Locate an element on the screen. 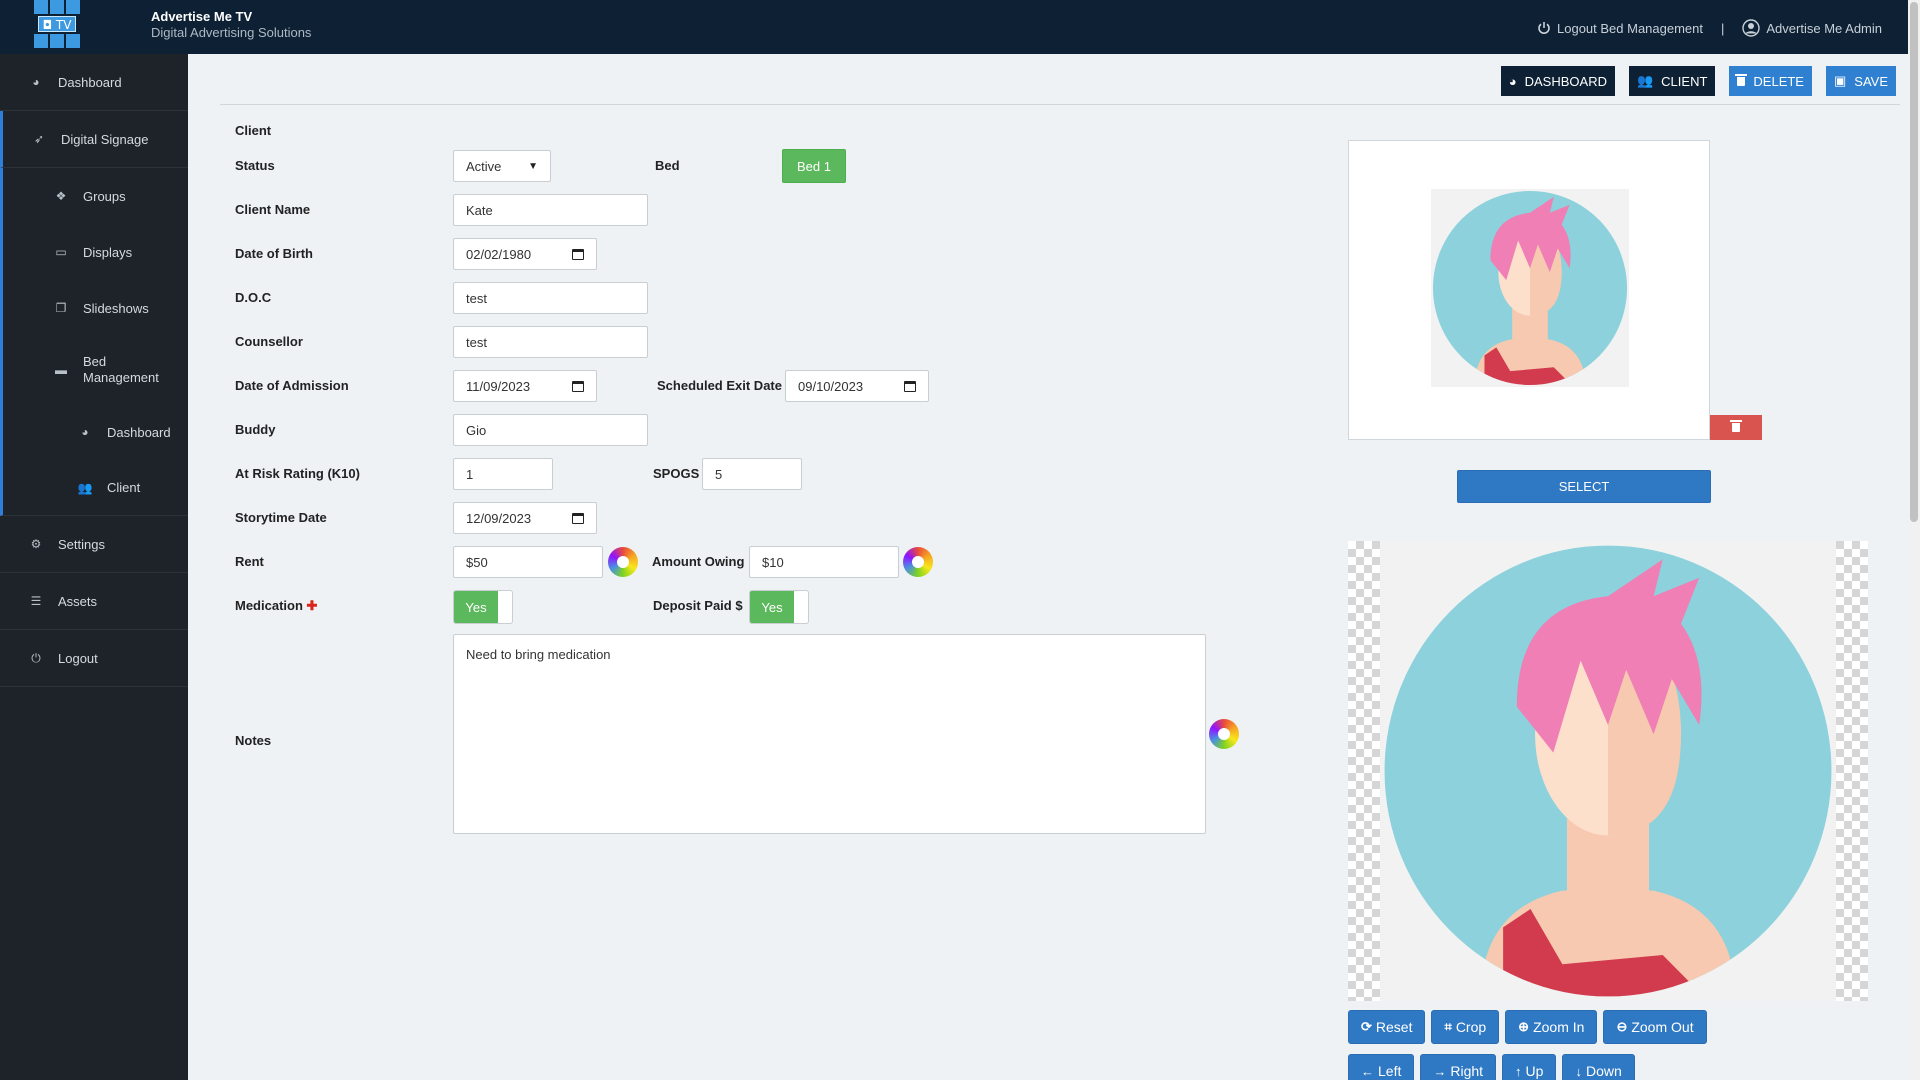  up-label: Up is located at coordinates (1534, 1071).